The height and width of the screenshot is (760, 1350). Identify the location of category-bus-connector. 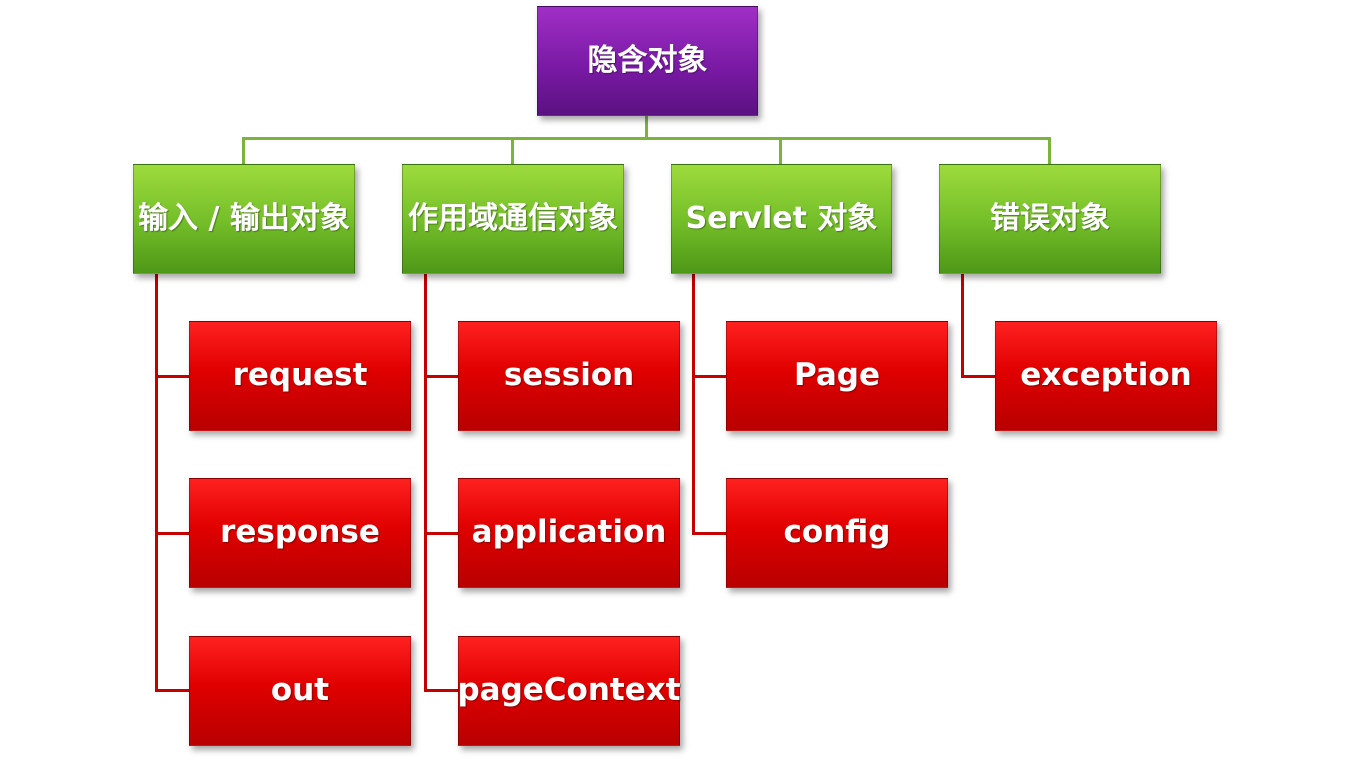
(646, 138).